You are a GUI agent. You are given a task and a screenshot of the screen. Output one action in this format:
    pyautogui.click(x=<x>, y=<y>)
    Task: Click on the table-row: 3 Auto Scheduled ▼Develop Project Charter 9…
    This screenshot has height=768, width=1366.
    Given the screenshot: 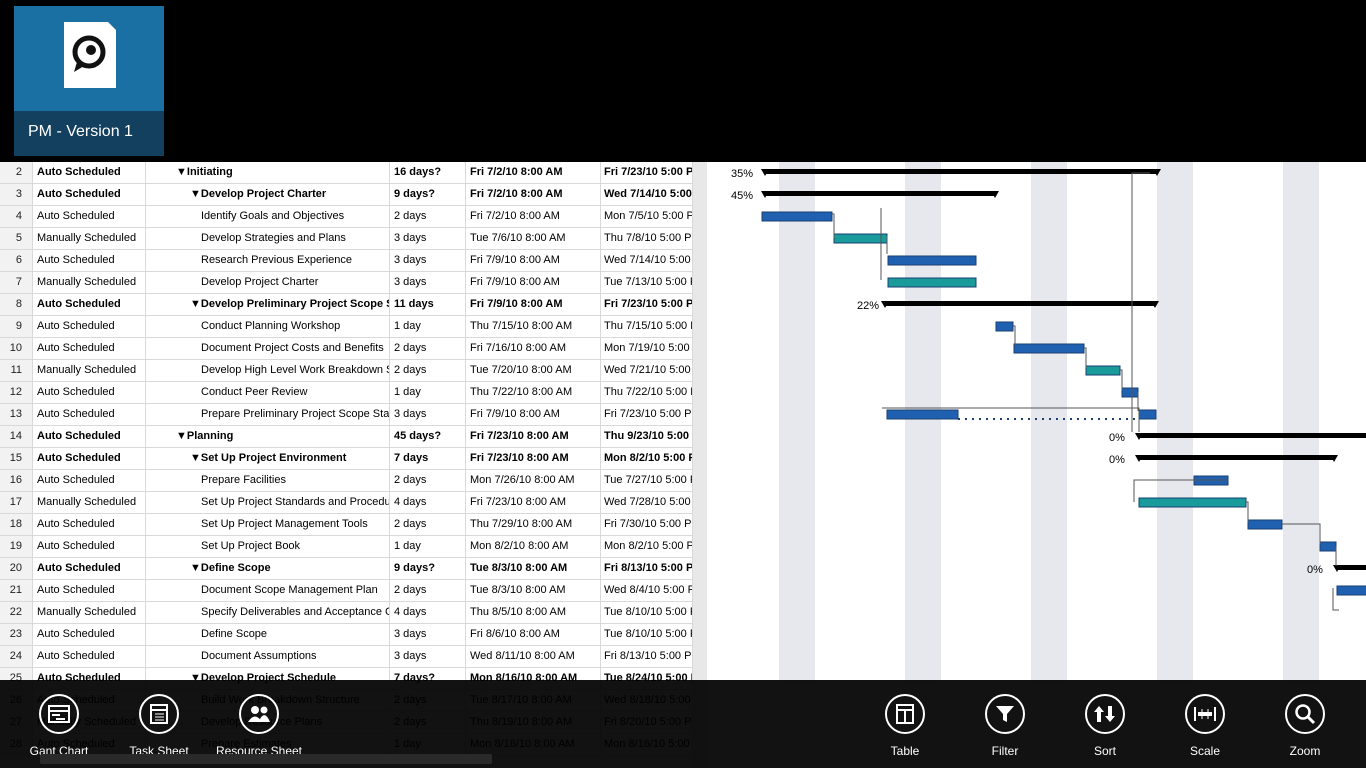 What is the action you would take?
    pyautogui.click(x=346, y=195)
    